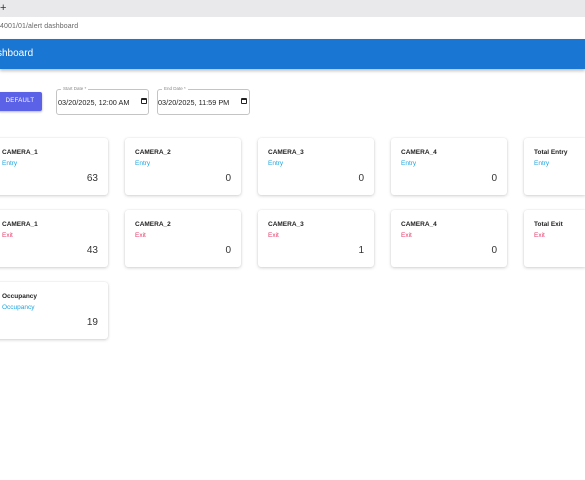 The height and width of the screenshot is (480, 585). What do you see at coordinates (551, 152) in the screenshot?
I see `card-title: Total Entry` at bounding box center [551, 152].